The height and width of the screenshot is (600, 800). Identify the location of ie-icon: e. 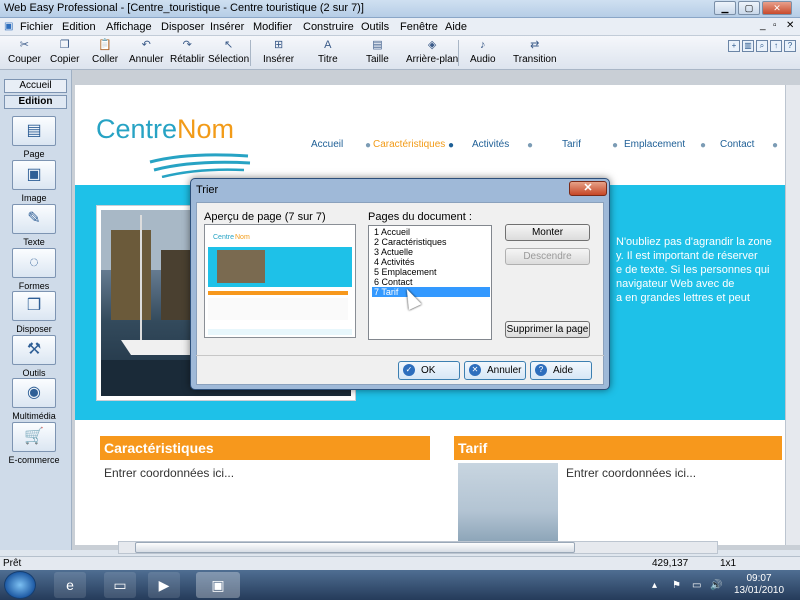
(70, 585).